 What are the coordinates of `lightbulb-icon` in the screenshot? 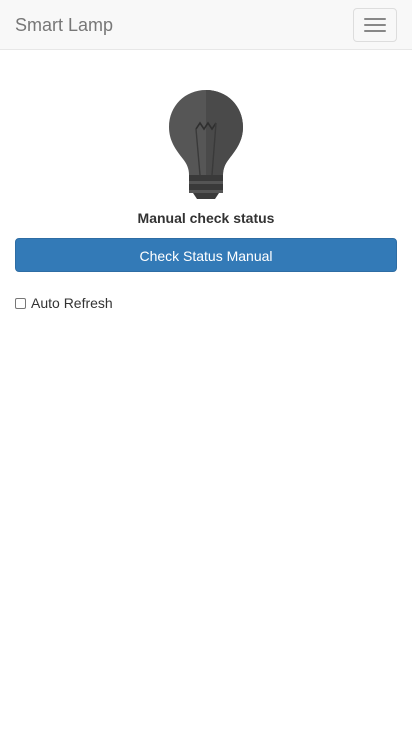 It's located at (206, 144).